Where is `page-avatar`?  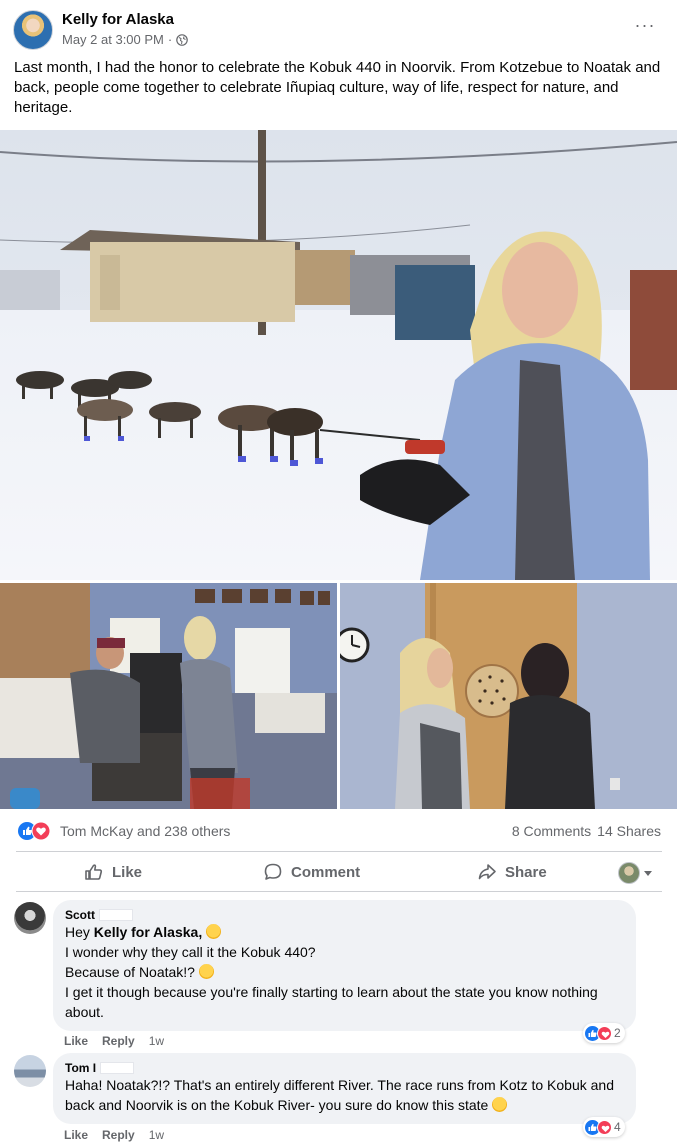
page-avatar is located at coordinates (629, 873).